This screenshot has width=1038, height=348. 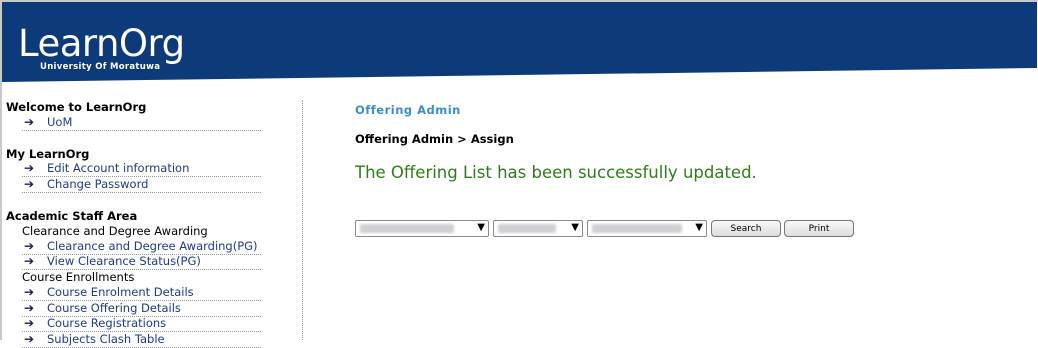 I want to click on sidebar-item-change-password: ➔ Change Password, so click(x=141, y=185).